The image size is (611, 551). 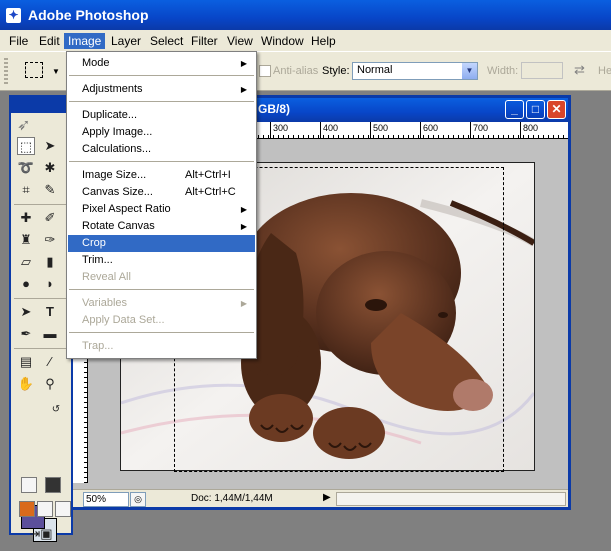 What do you see at coordinates (13, 15) in the screenshot?
I see `photoshop-icon: ✦` at bounding box center [13, 15].